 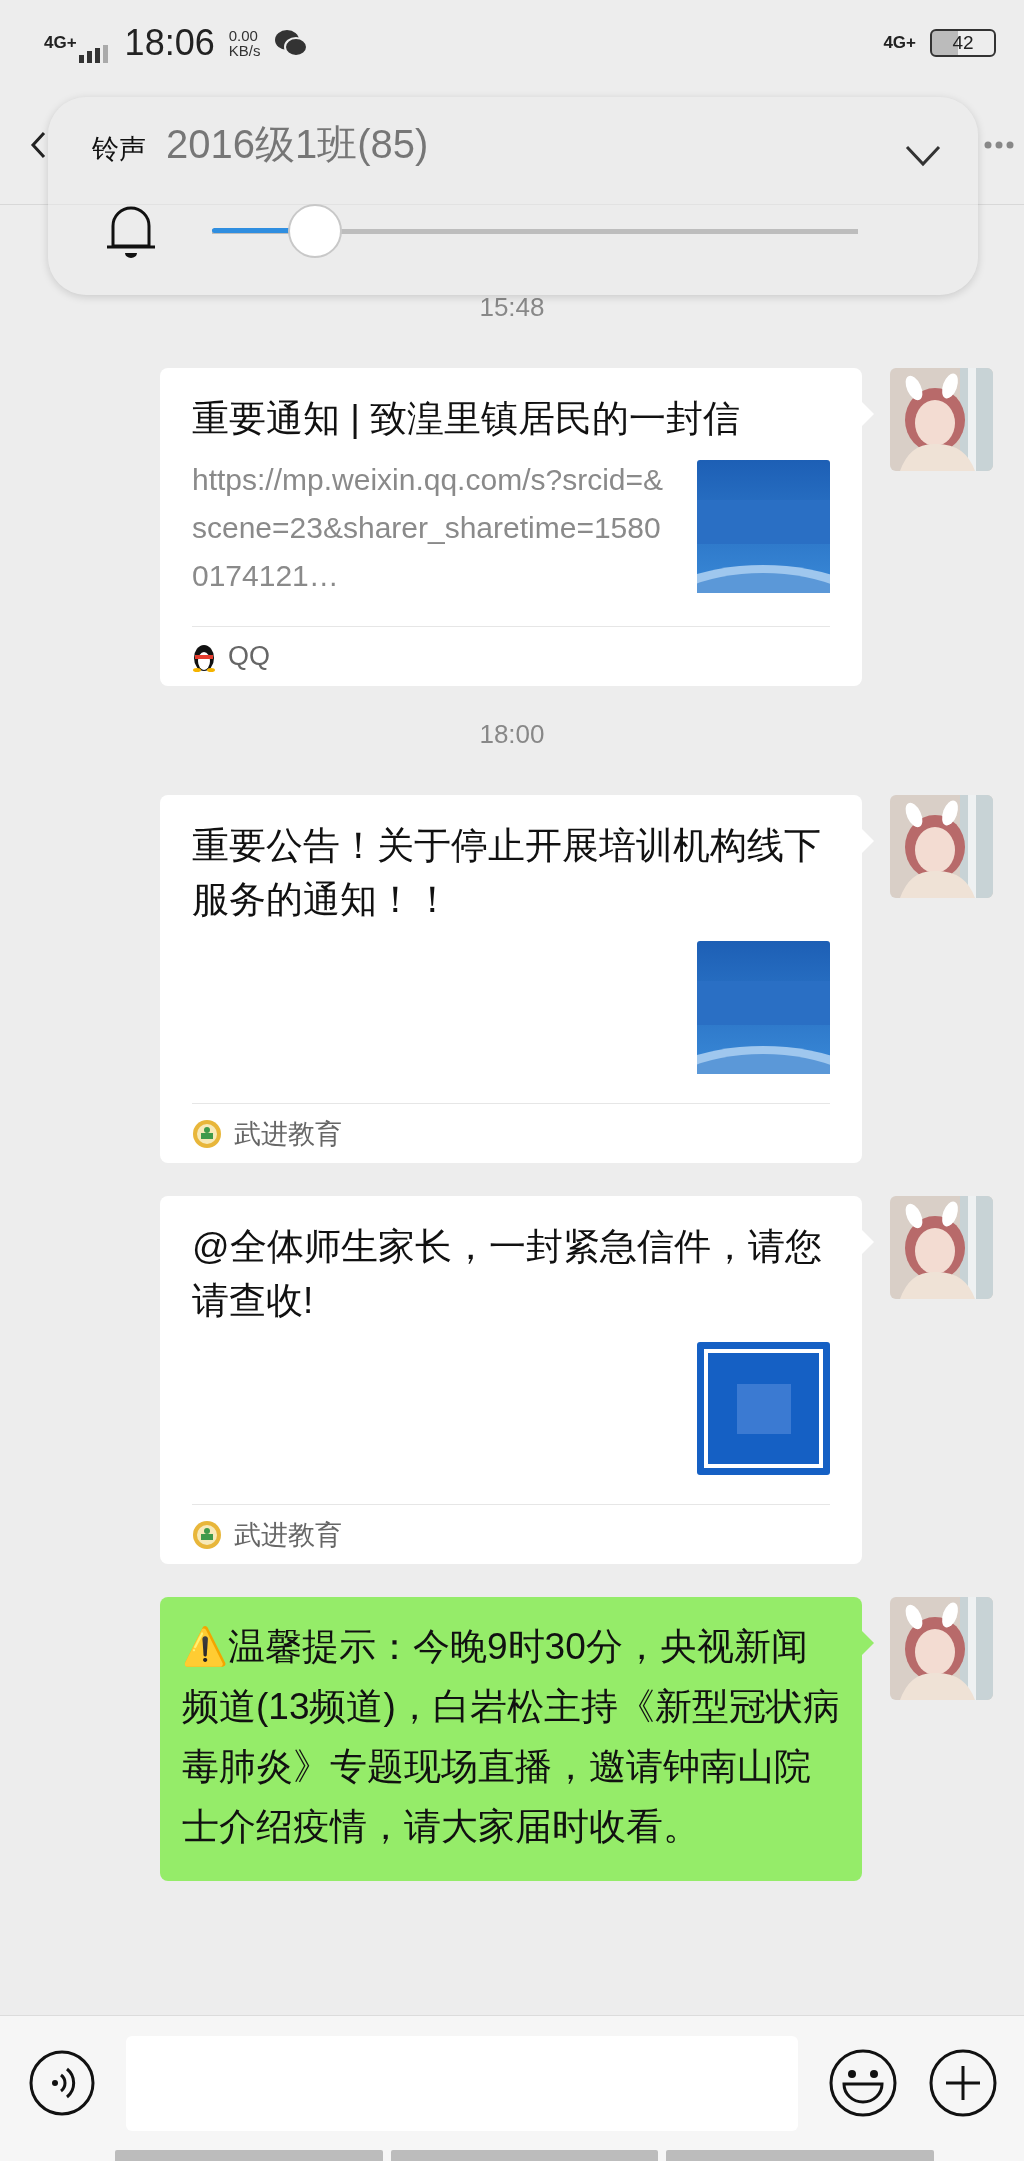 What do you see at coordinates (963, 2083) in the screenshot?
I see `add-button` at bounding box center [963, 2083].